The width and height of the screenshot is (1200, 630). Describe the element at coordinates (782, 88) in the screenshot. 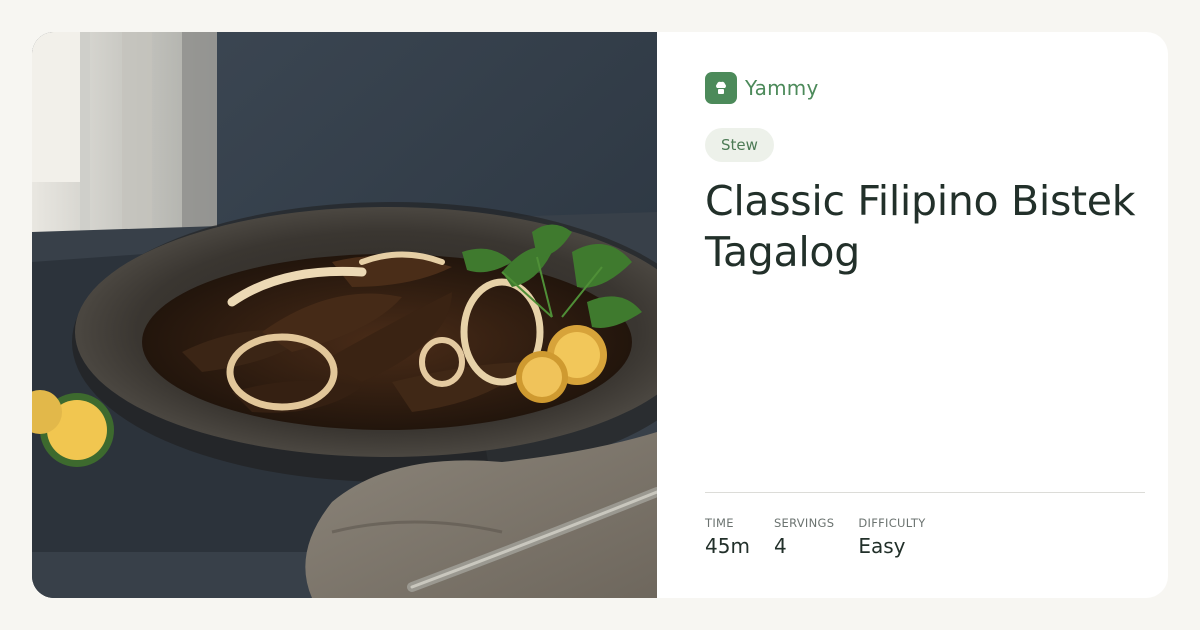

I see `brand-name: Yammy` at that location.